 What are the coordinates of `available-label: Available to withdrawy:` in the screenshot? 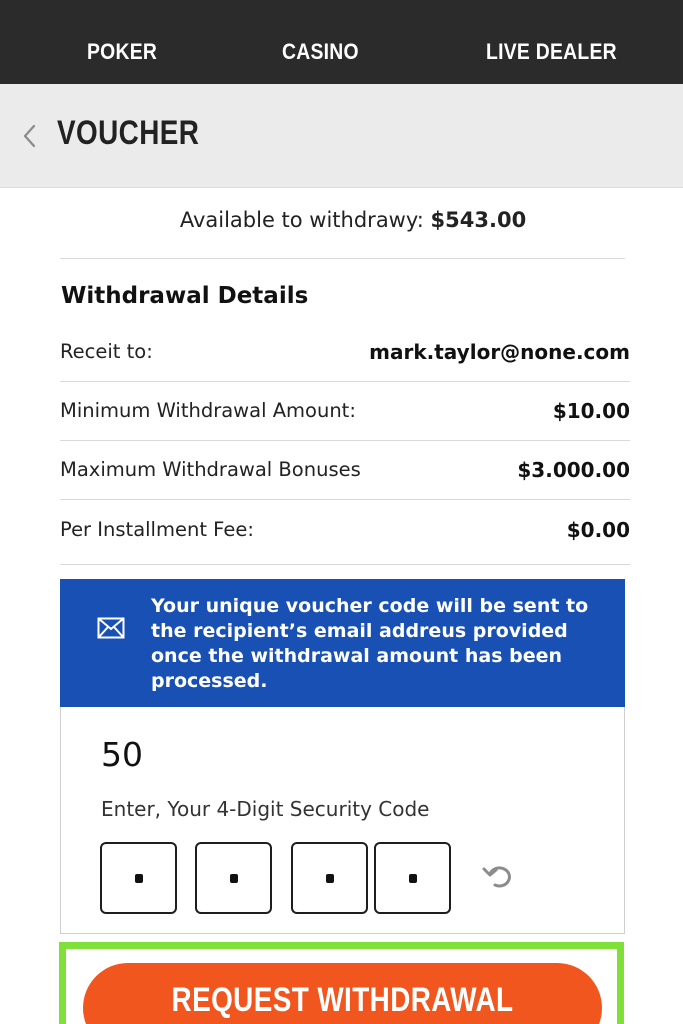 It's located at (301, 220).